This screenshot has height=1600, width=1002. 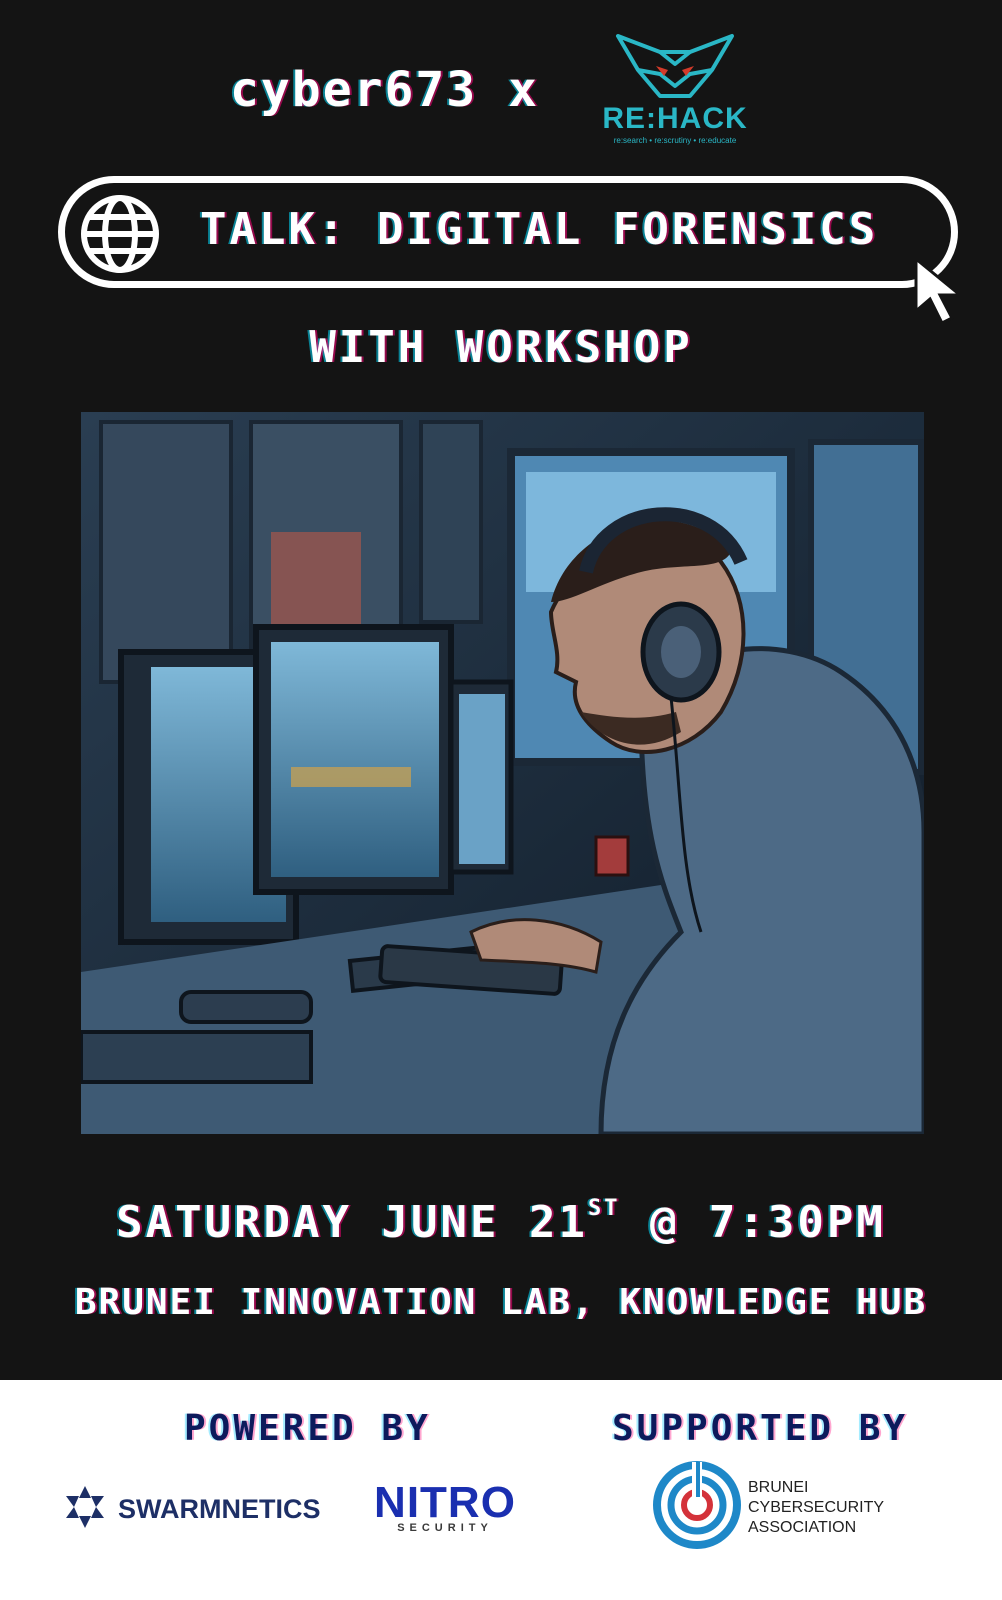 What do you see at coordinates (760, 1428) in the screenshot?
I see `supported-by-heading: SUPPORTED BY` at bounding box center [760, 1428].